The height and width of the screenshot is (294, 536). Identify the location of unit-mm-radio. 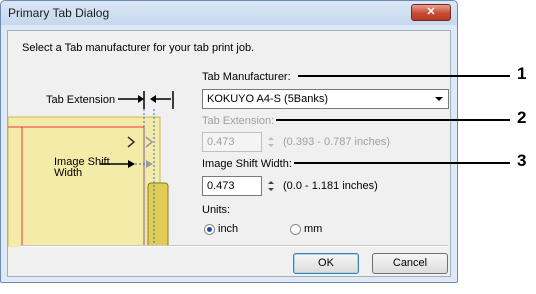
(295, 229).